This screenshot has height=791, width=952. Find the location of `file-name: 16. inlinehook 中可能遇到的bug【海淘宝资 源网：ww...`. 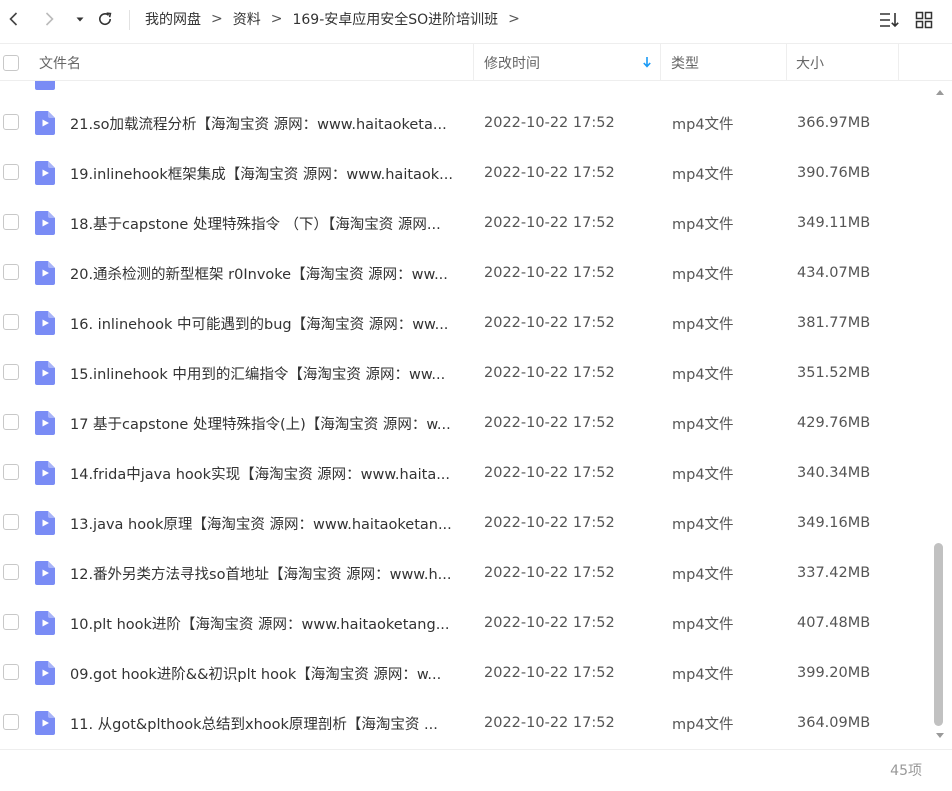

file-name: 16. inlinehook 中可能遇到的bug【海淘宝资 源网：ww... is located at coordinates (267, 323).